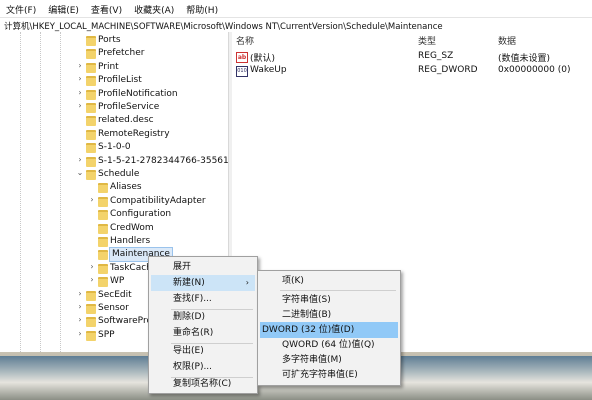 This screenshot has width=592, height=400. What do you see at coordinates (108, 66) in the screenshot?
I see `tree-item-label: Print` at bounding box center [108, 66].